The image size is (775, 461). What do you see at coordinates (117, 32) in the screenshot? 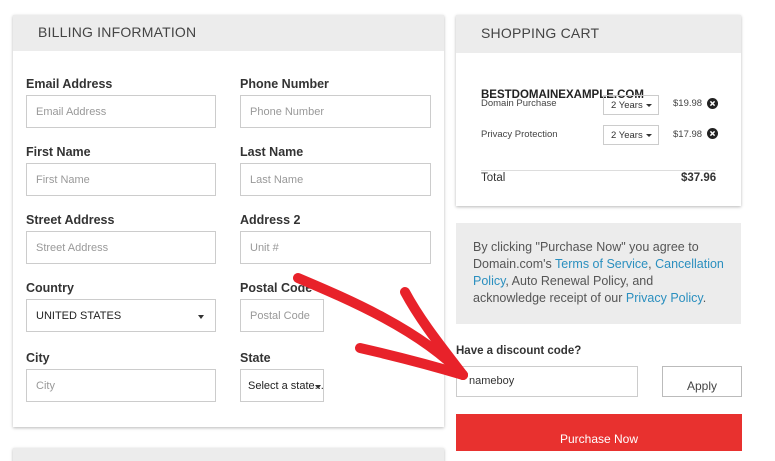
I see `billing-title: BILLING INFORMATION` at bounding box center [117, 32].